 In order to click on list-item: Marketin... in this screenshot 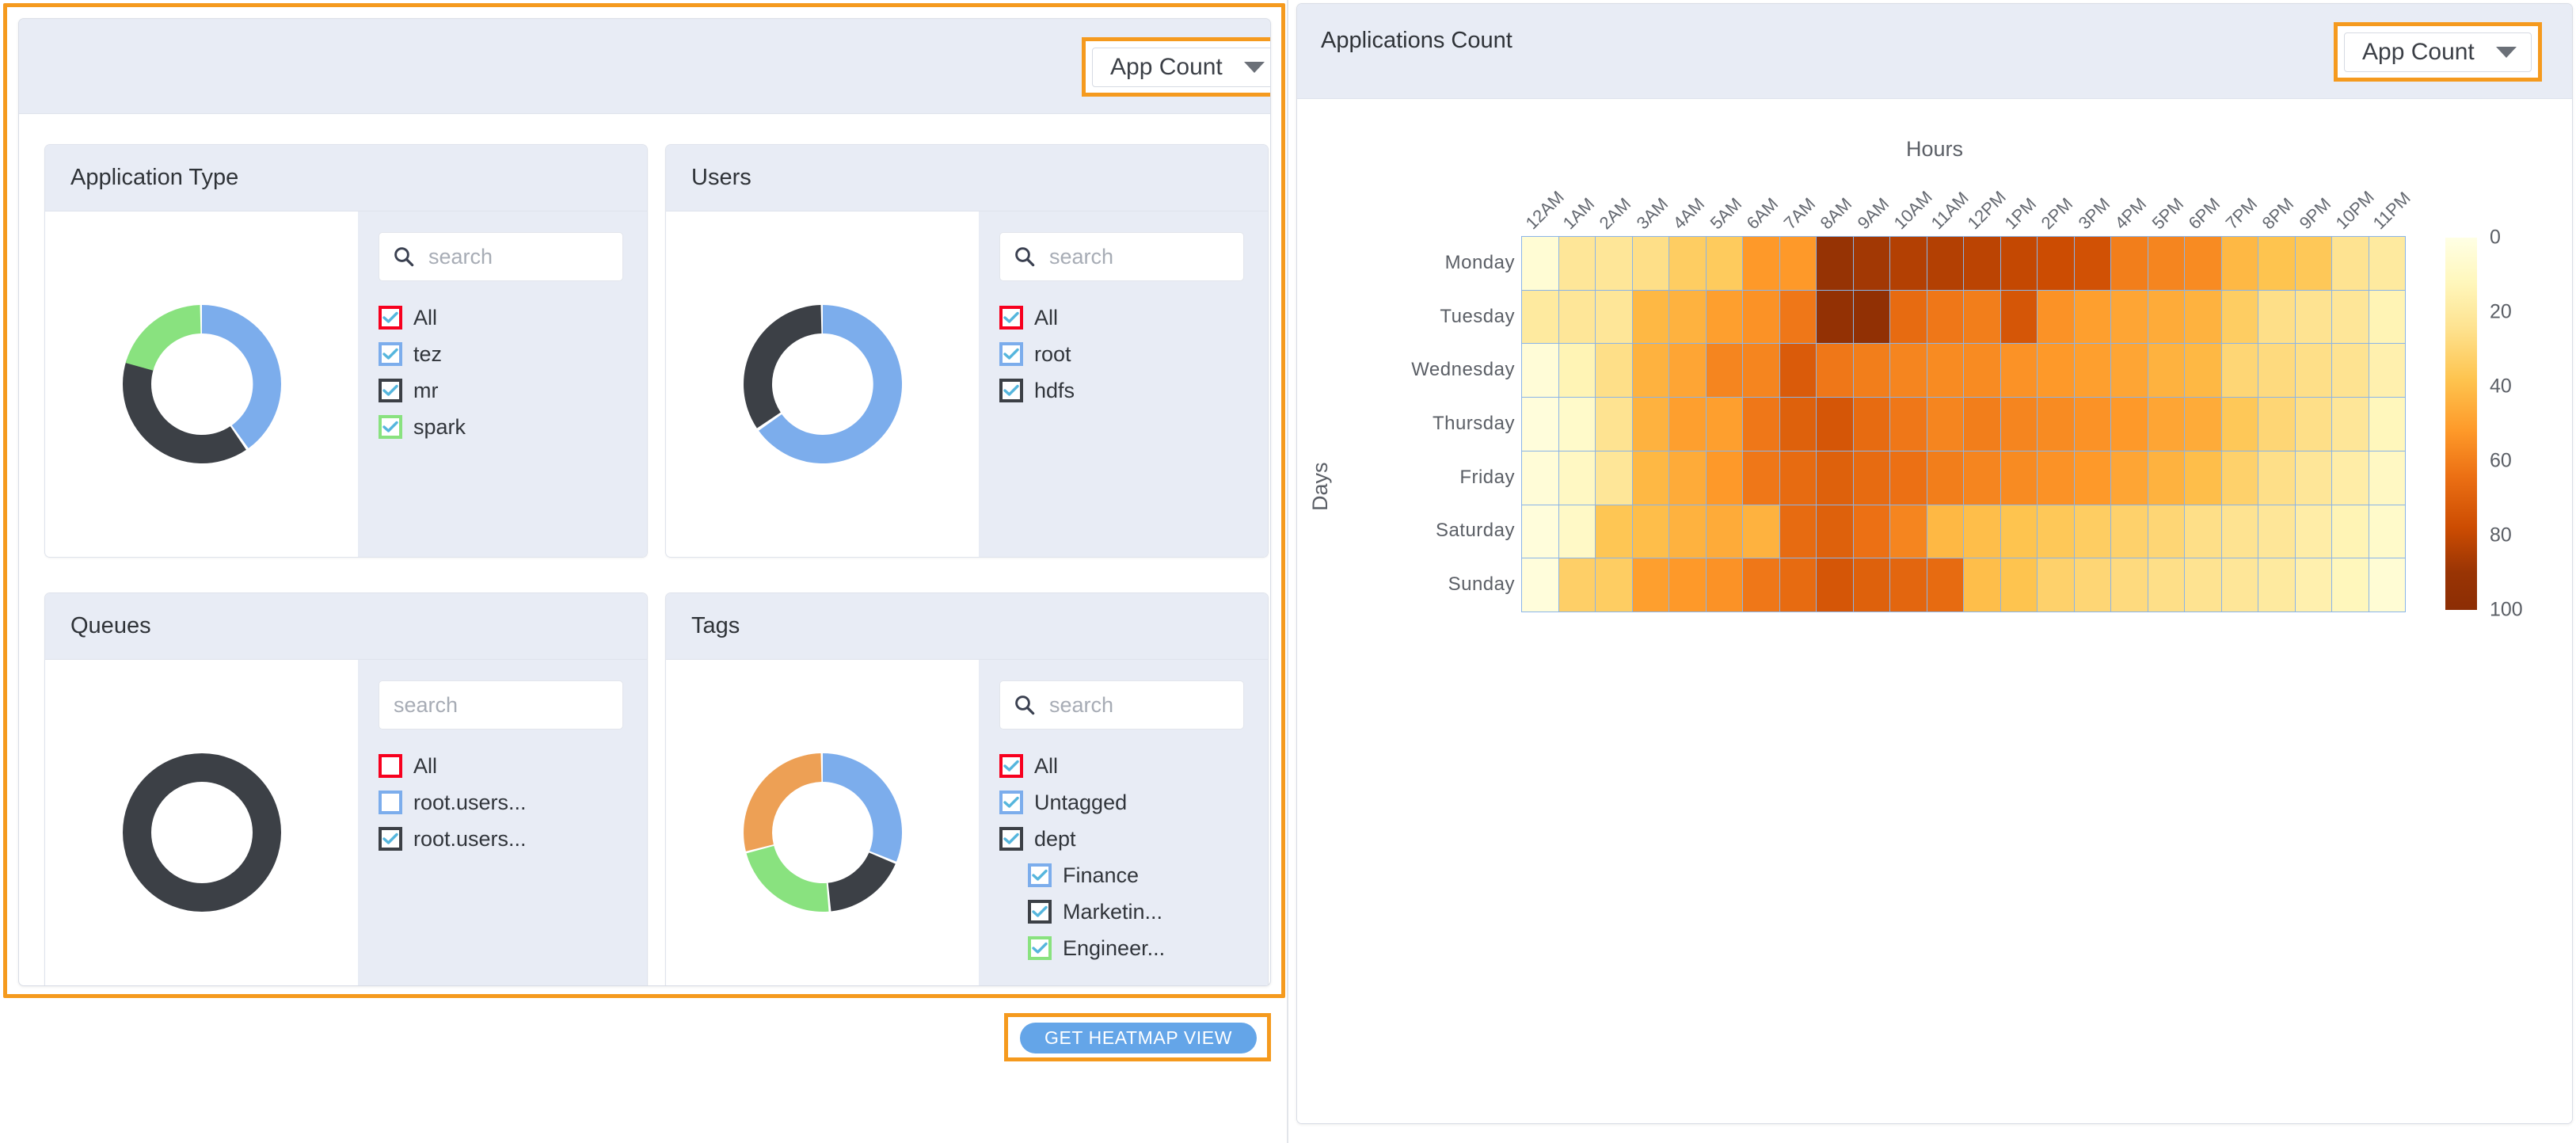, I will do `click(1121, 911)`.